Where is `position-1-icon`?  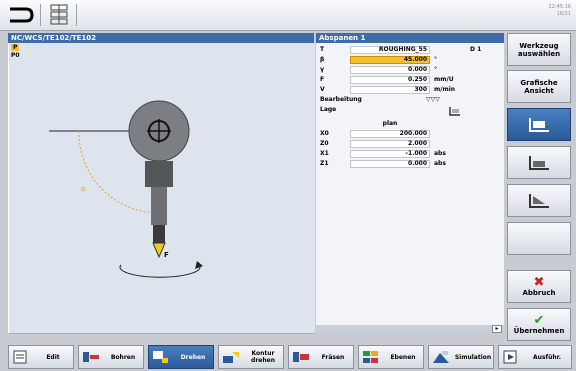 position-1-icon is located at coordinates (539, 124).